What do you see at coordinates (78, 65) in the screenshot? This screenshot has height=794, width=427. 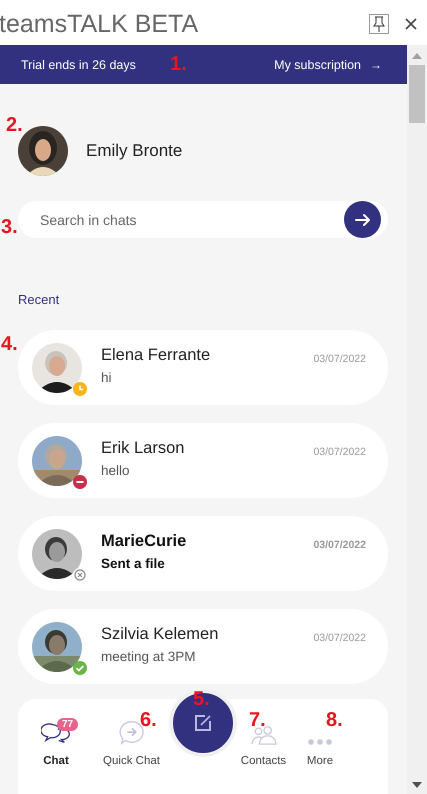 I see `trial-text: Trial ends in 26 days` at bounding box center [78, 65].